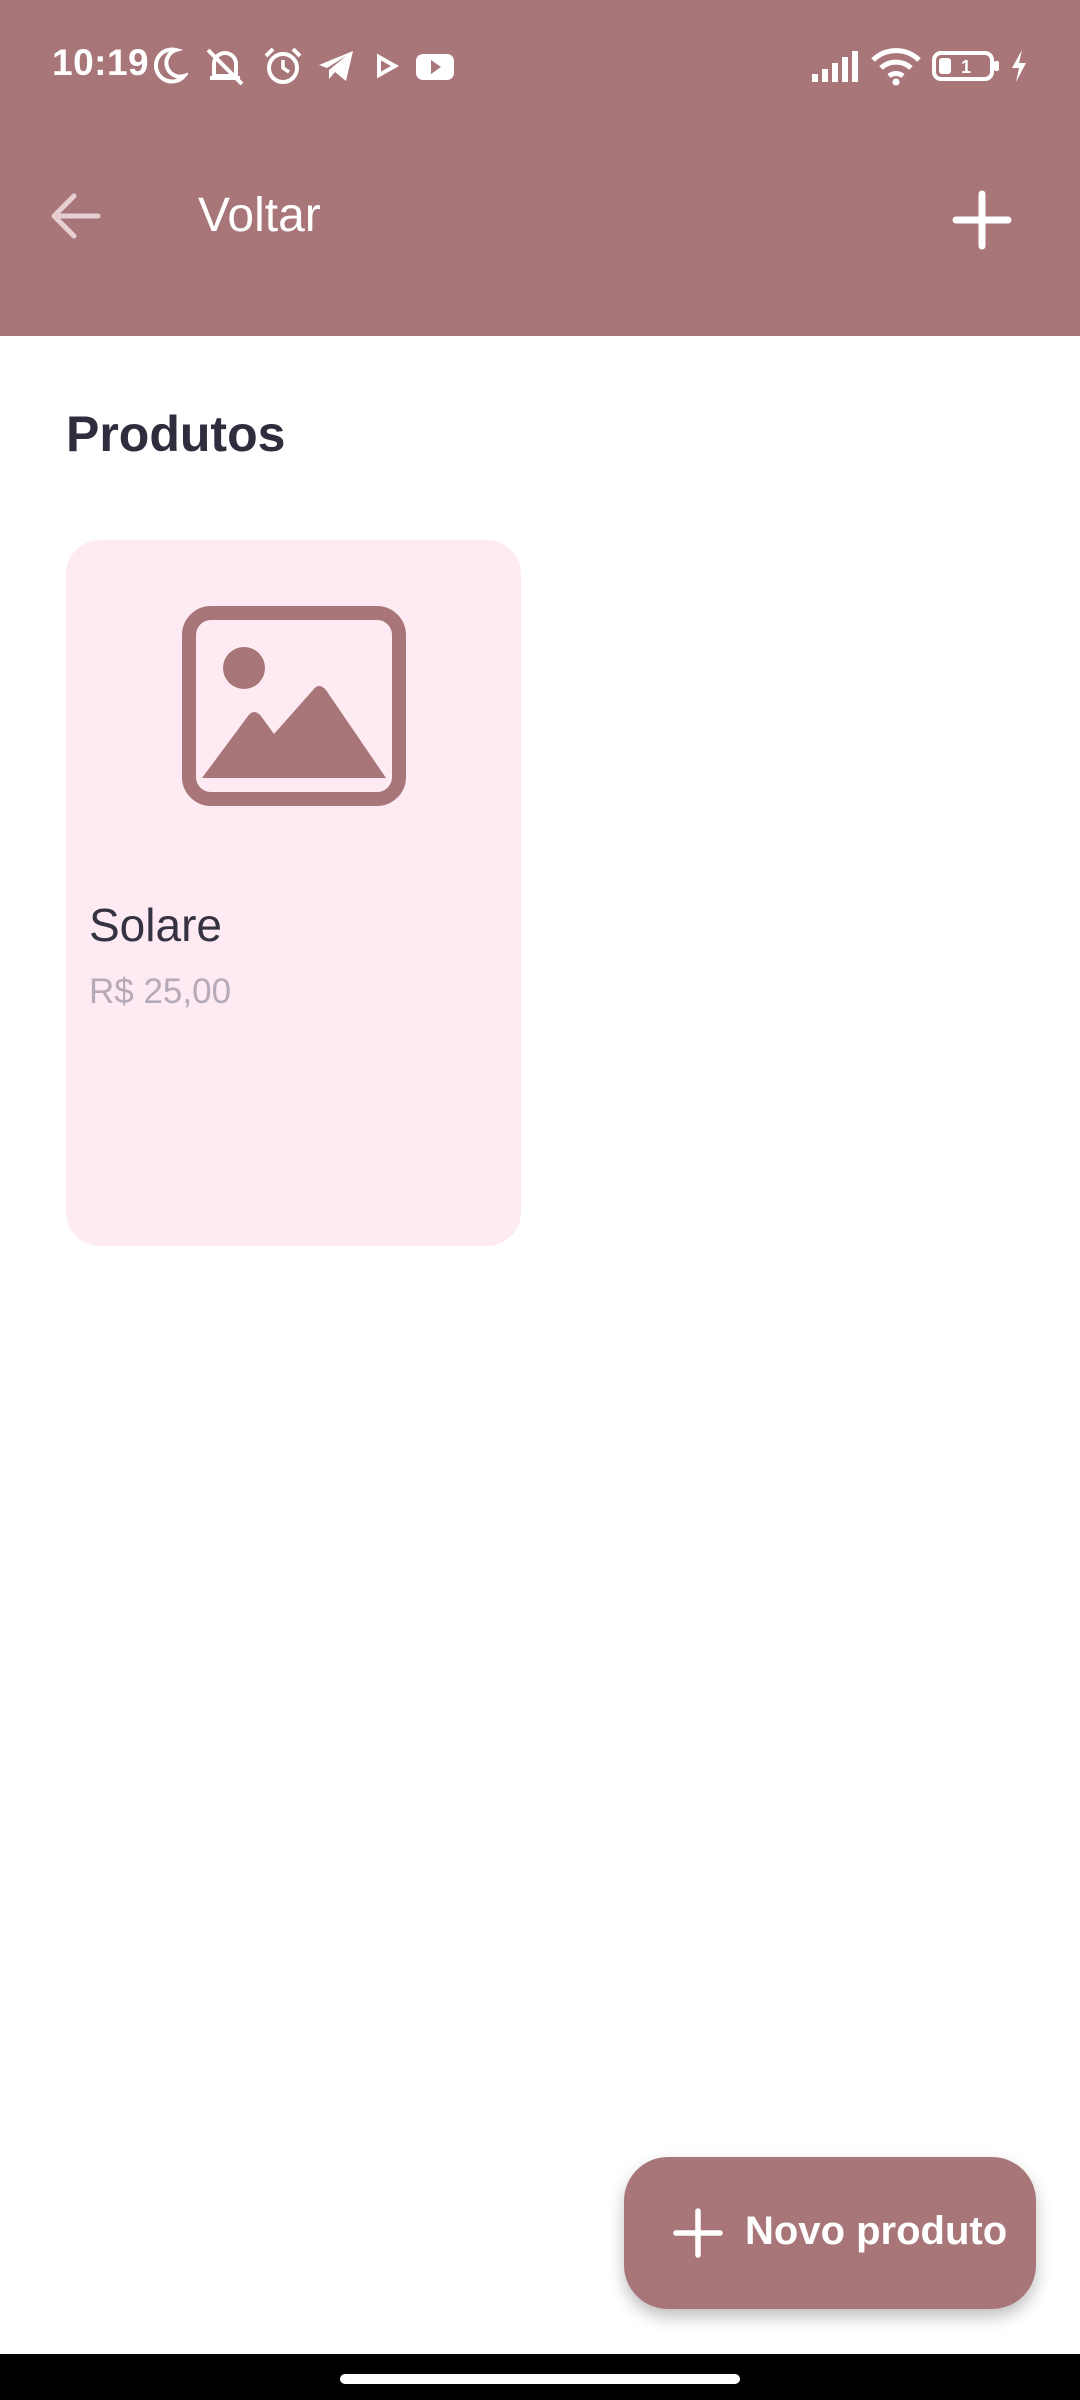  I want to click on telegram-icon, so click(336, 66).